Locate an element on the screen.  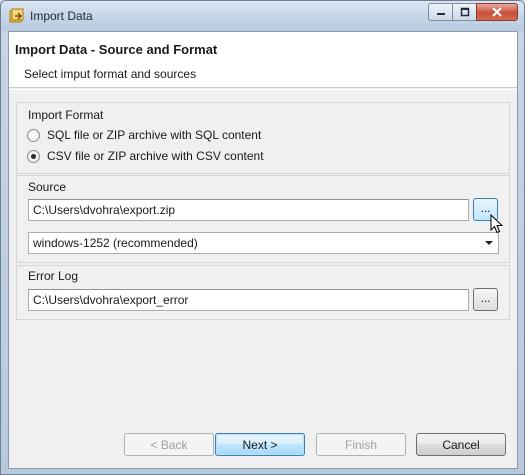
close-icon is located at coordinates (497, 12).